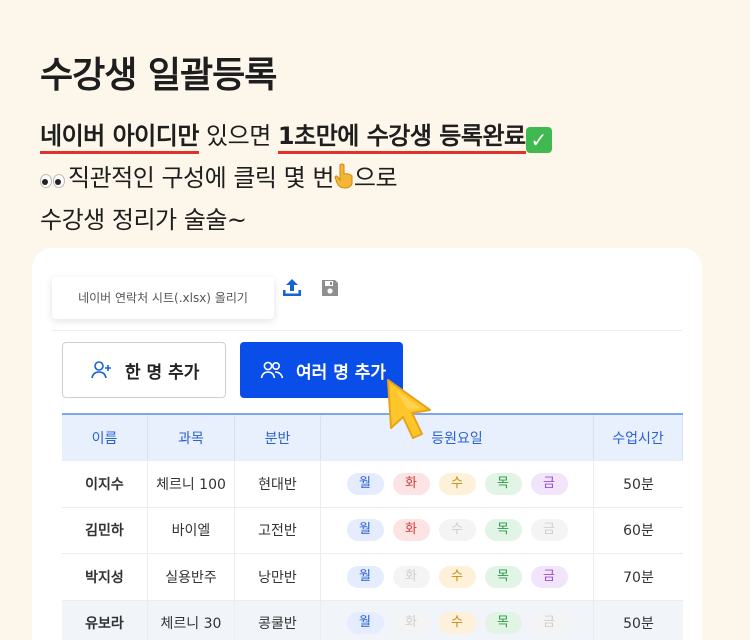 This screenshot has height=640, width=750. I want to click on student-name: 이지수, so click(105, 484).